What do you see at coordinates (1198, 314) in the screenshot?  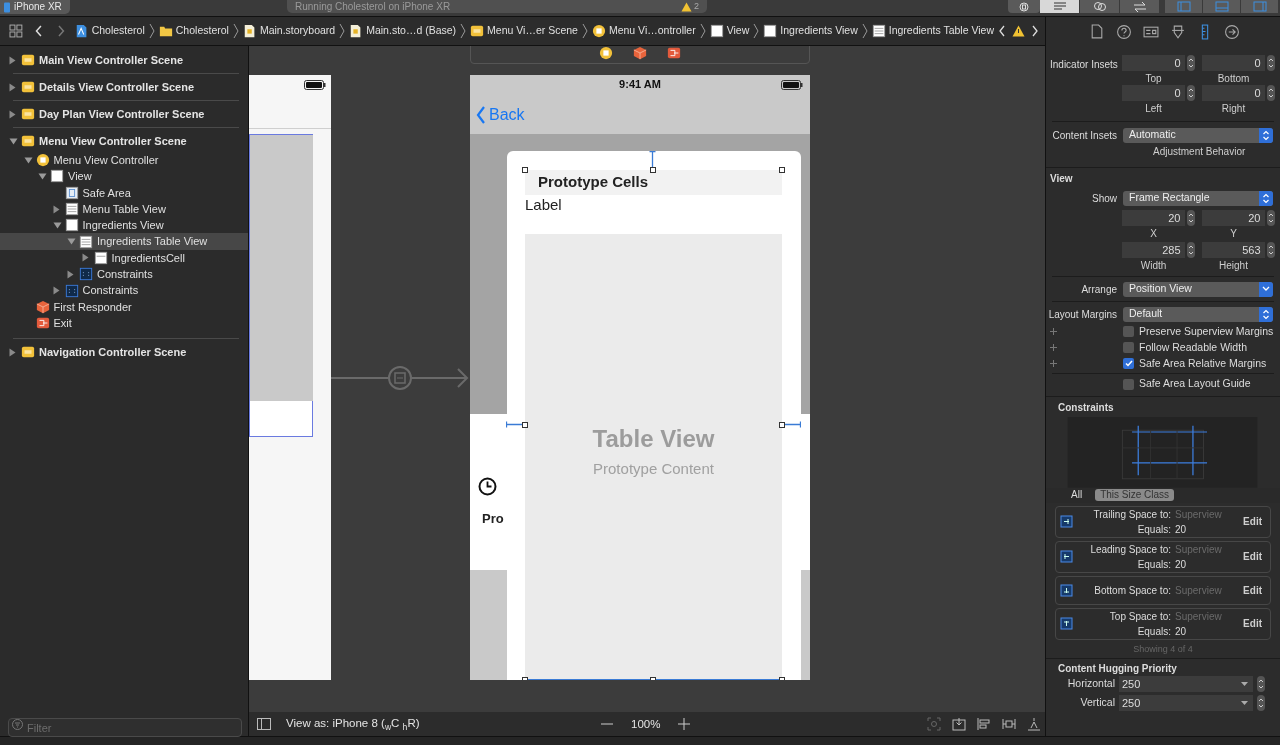 I see `popup-button: Default` at bounding box center [1198, 314].